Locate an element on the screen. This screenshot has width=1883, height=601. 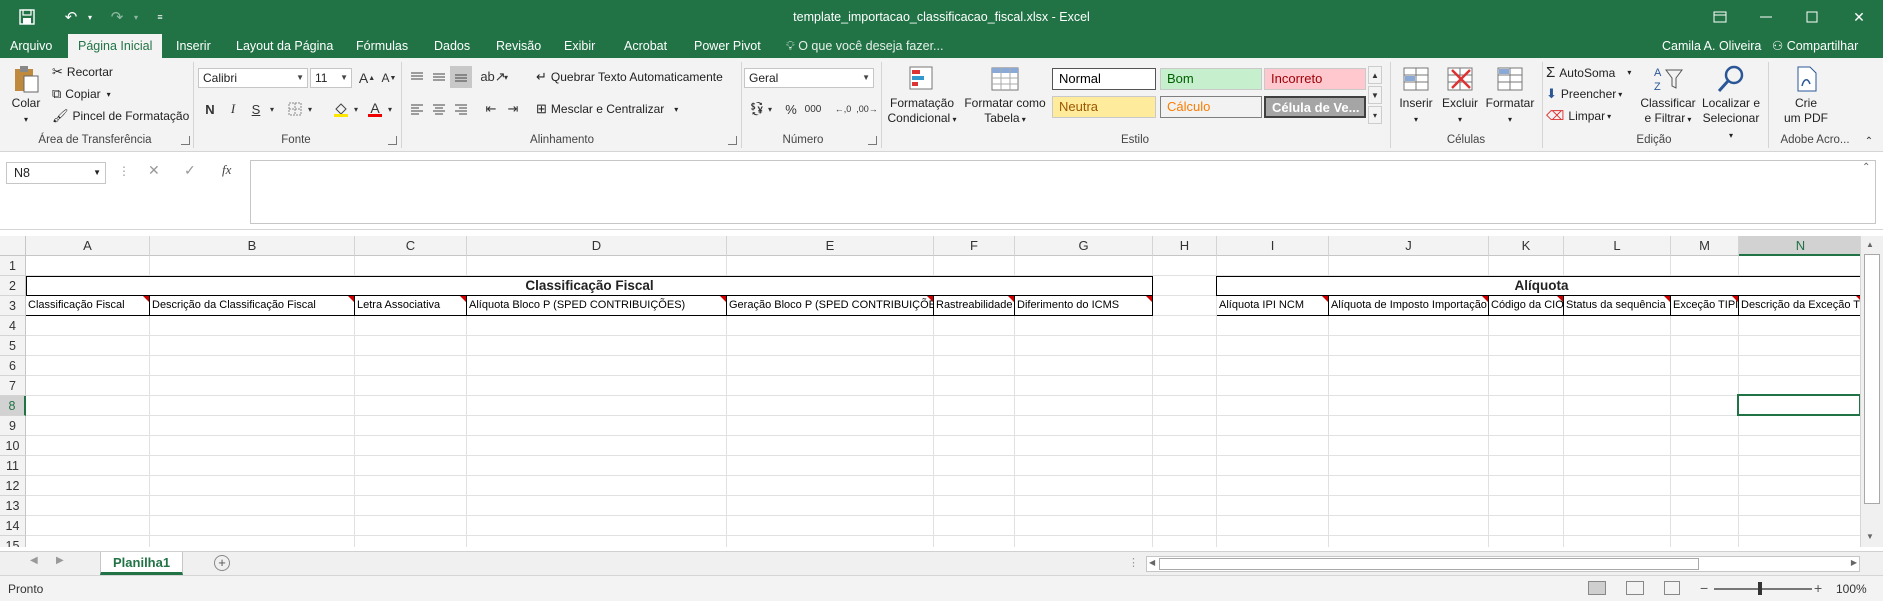
cell-m14 is located at coordinates (1705, 526).